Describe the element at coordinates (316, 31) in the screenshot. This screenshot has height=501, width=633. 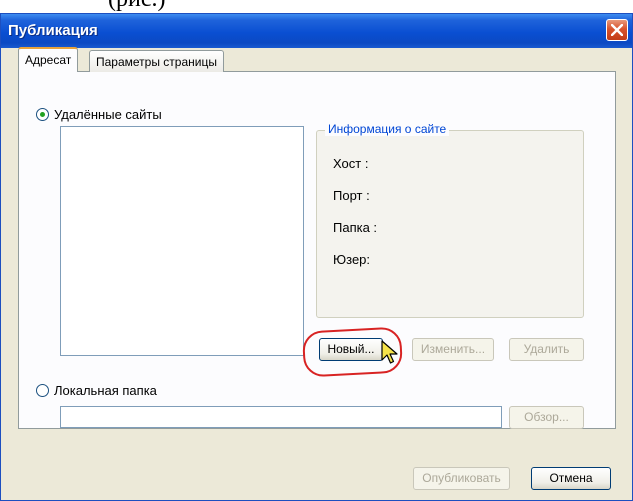
I see `title-bar: Публикация` at that location.